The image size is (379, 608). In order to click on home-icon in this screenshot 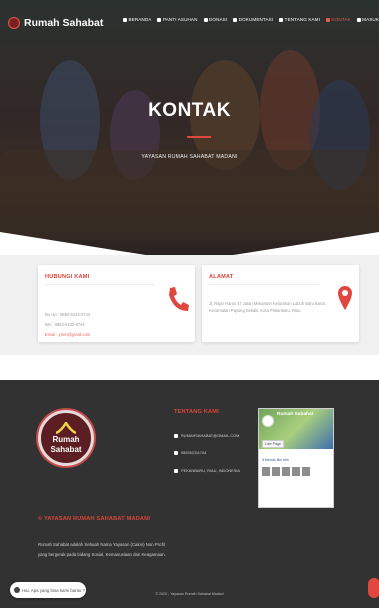, I will do `click(125, 19)`.